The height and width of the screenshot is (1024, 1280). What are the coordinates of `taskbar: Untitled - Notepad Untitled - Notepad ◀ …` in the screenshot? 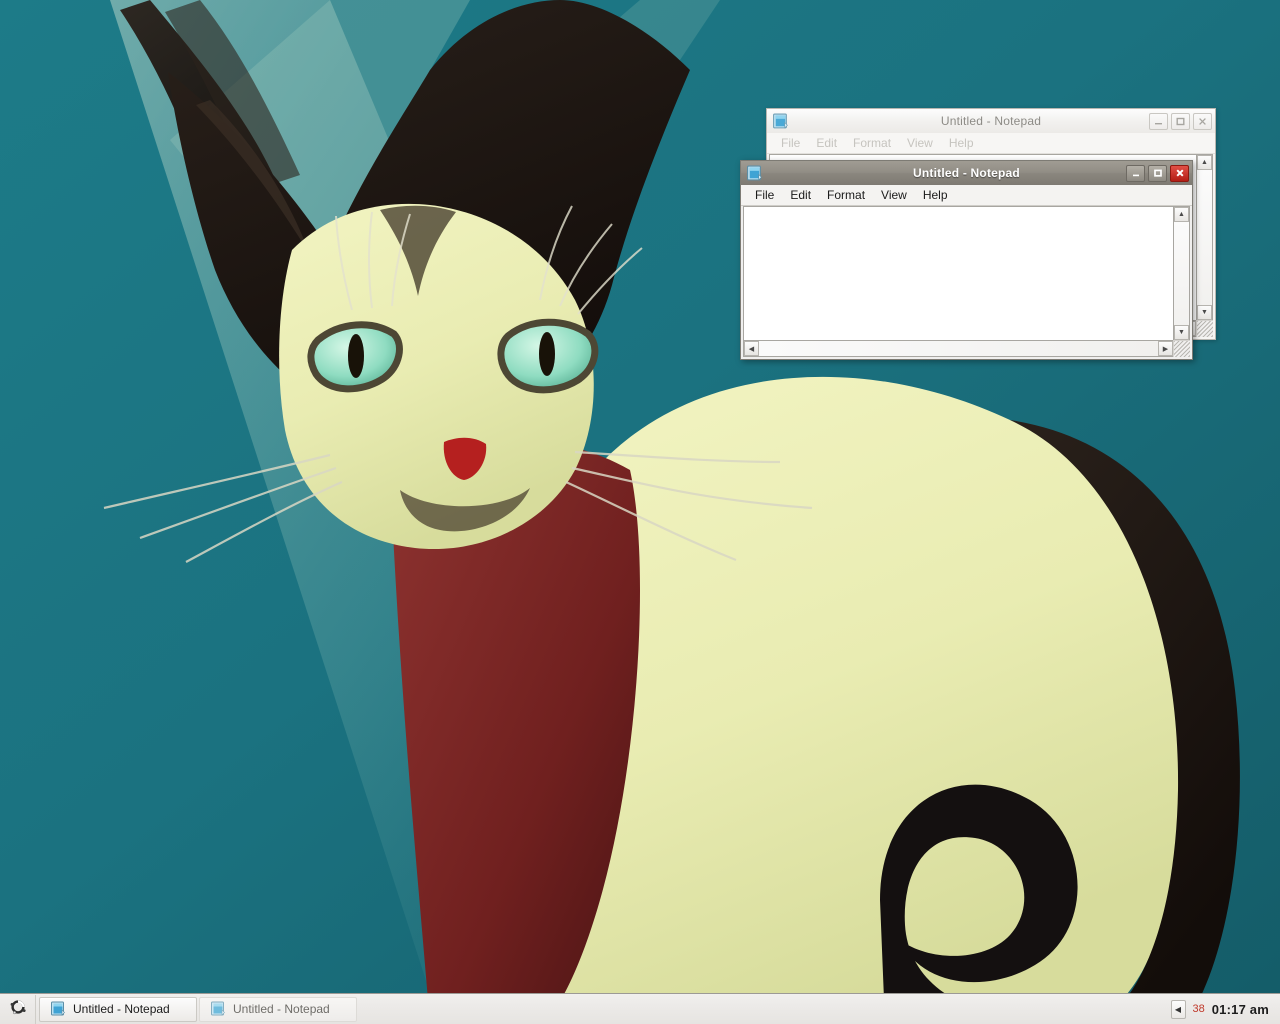 It's located at (640, 1008).